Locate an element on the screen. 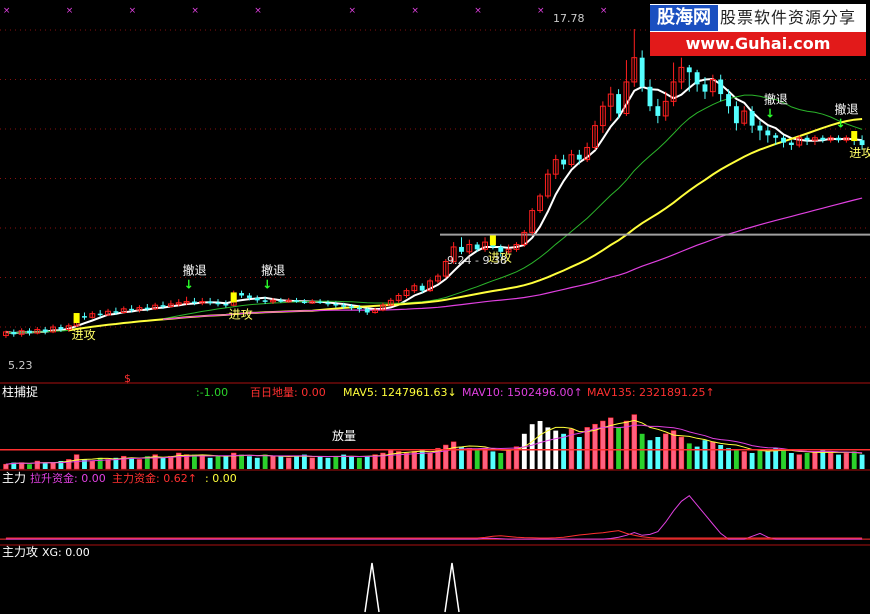 The height and width of the screenshot is (614, 870). volume-legend-0: :-1.00 is located at coordinates (212, 392).